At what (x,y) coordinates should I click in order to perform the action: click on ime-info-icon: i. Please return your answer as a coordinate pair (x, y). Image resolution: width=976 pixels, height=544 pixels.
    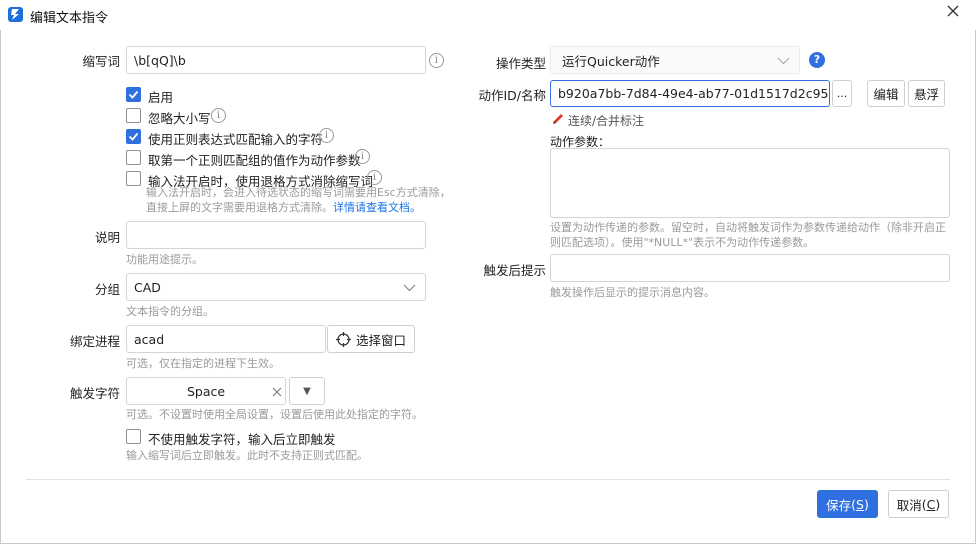
    Looking at the image, I should click on (374, 177).